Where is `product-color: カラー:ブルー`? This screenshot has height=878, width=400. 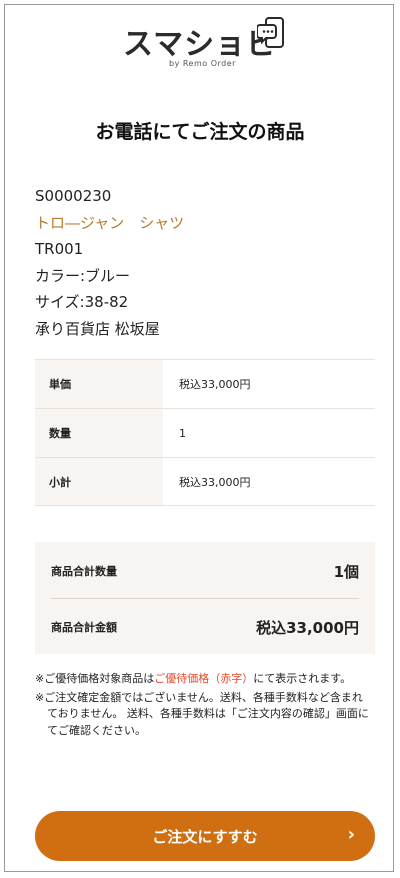
product-color: カラー:ブルー is located at coordinates (83, 275).